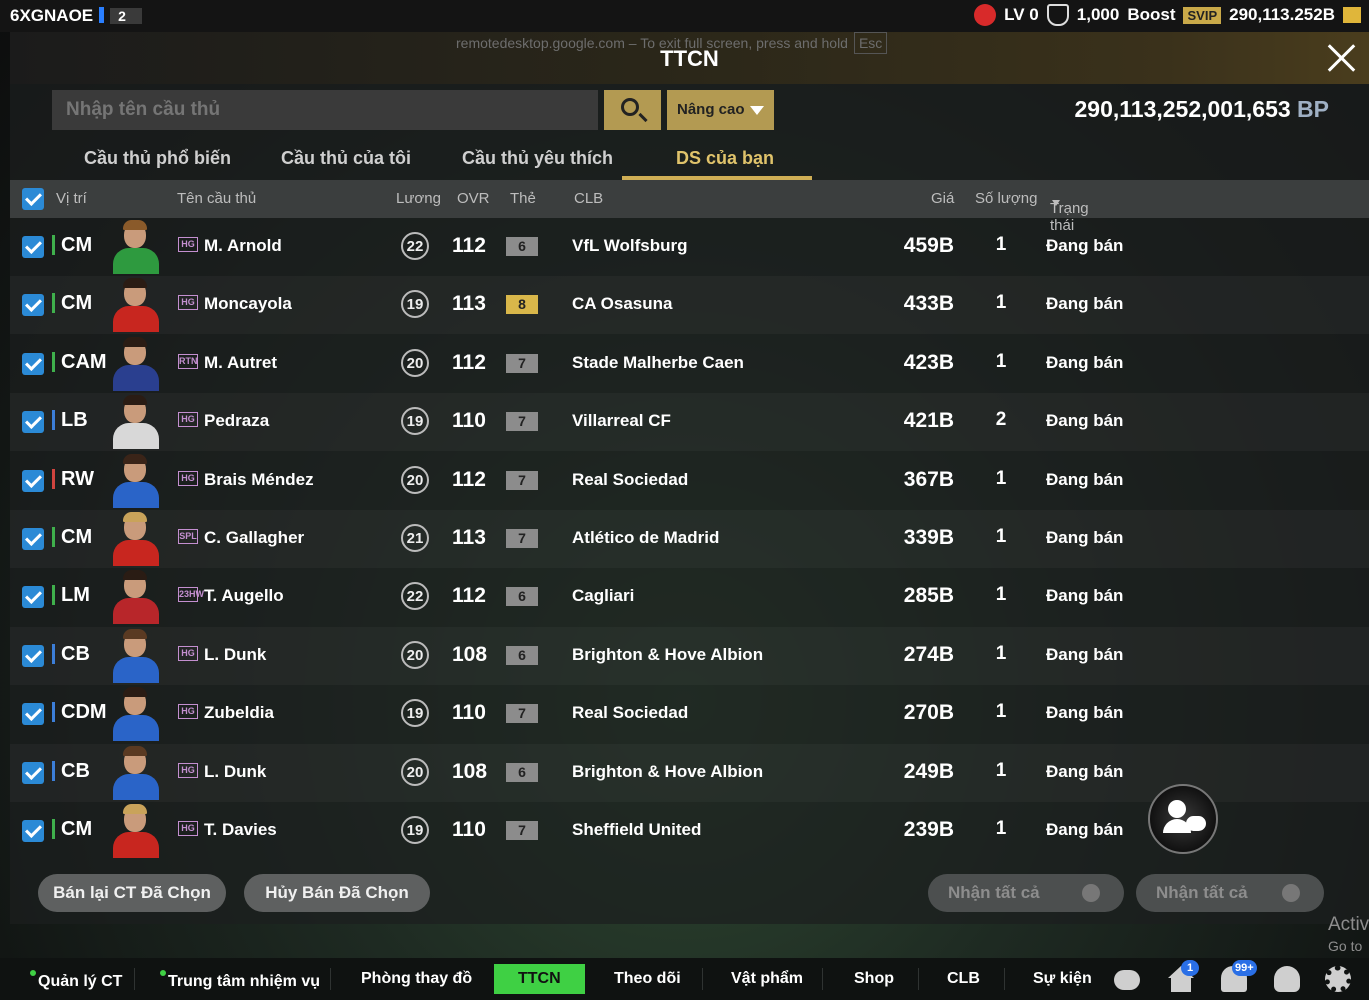  What do you see at coordinates (632, 110) in the screenshot?
I see `search-button` at bounding box center [632, 110].